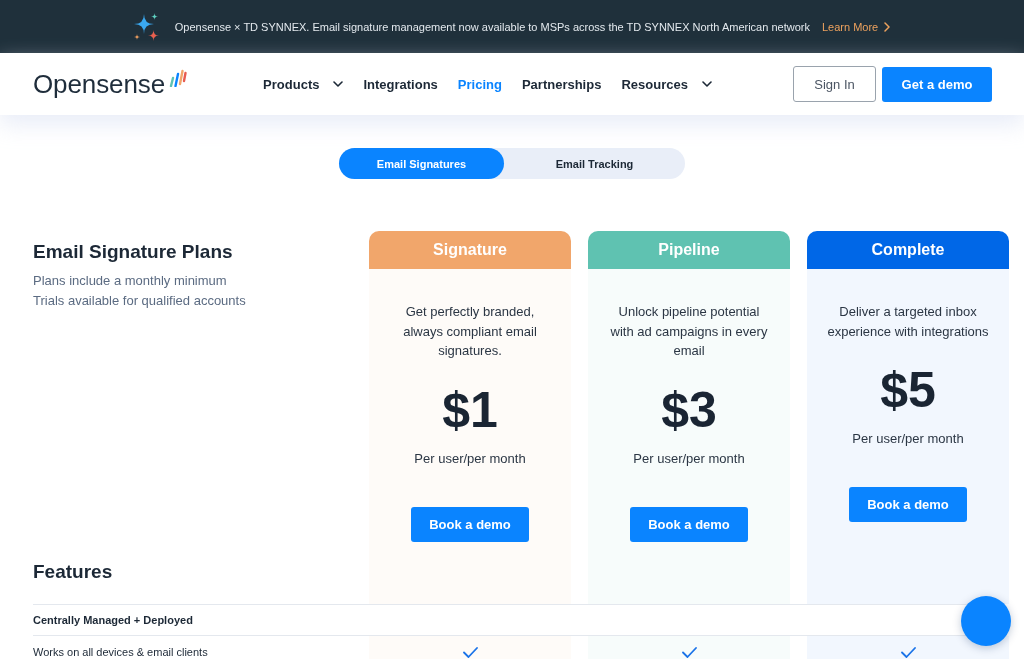 The height and width of the screenshot is (659, 1024). I want to click on plan-note: Trials available for qualified accounts, so click(140, 301).